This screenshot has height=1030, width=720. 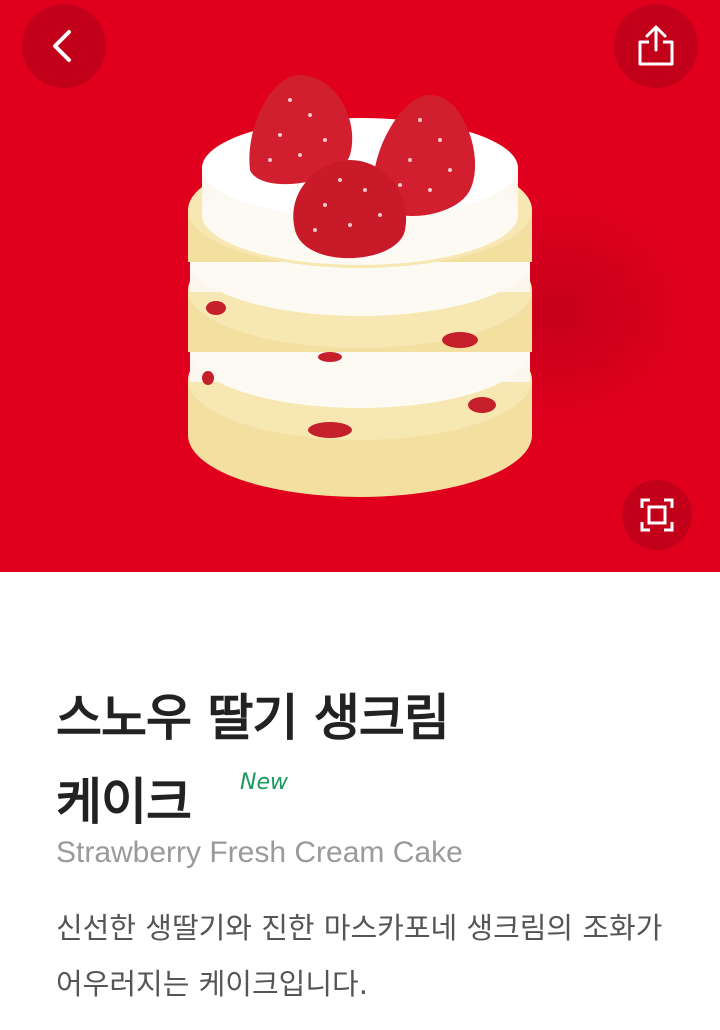 I want to click on share-icon, so click(x=656, y=45).